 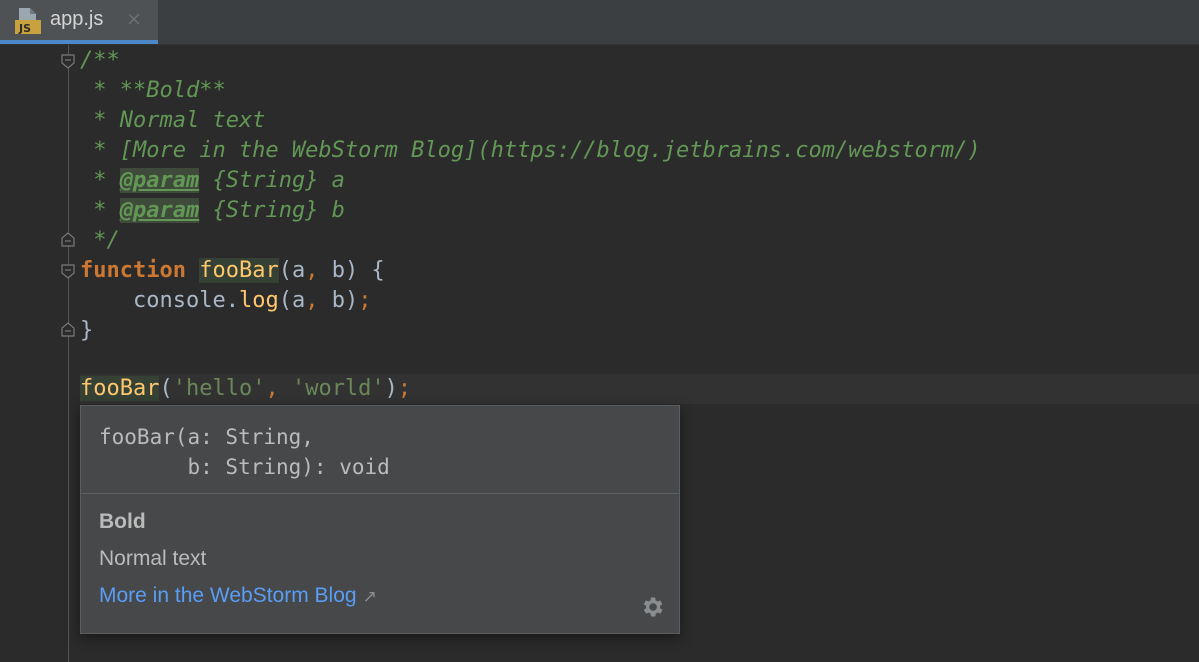 What do you see at coordinates (24, 28) in the screenshot?
I see `svg-text: JS` at bounding box center [24, 28].